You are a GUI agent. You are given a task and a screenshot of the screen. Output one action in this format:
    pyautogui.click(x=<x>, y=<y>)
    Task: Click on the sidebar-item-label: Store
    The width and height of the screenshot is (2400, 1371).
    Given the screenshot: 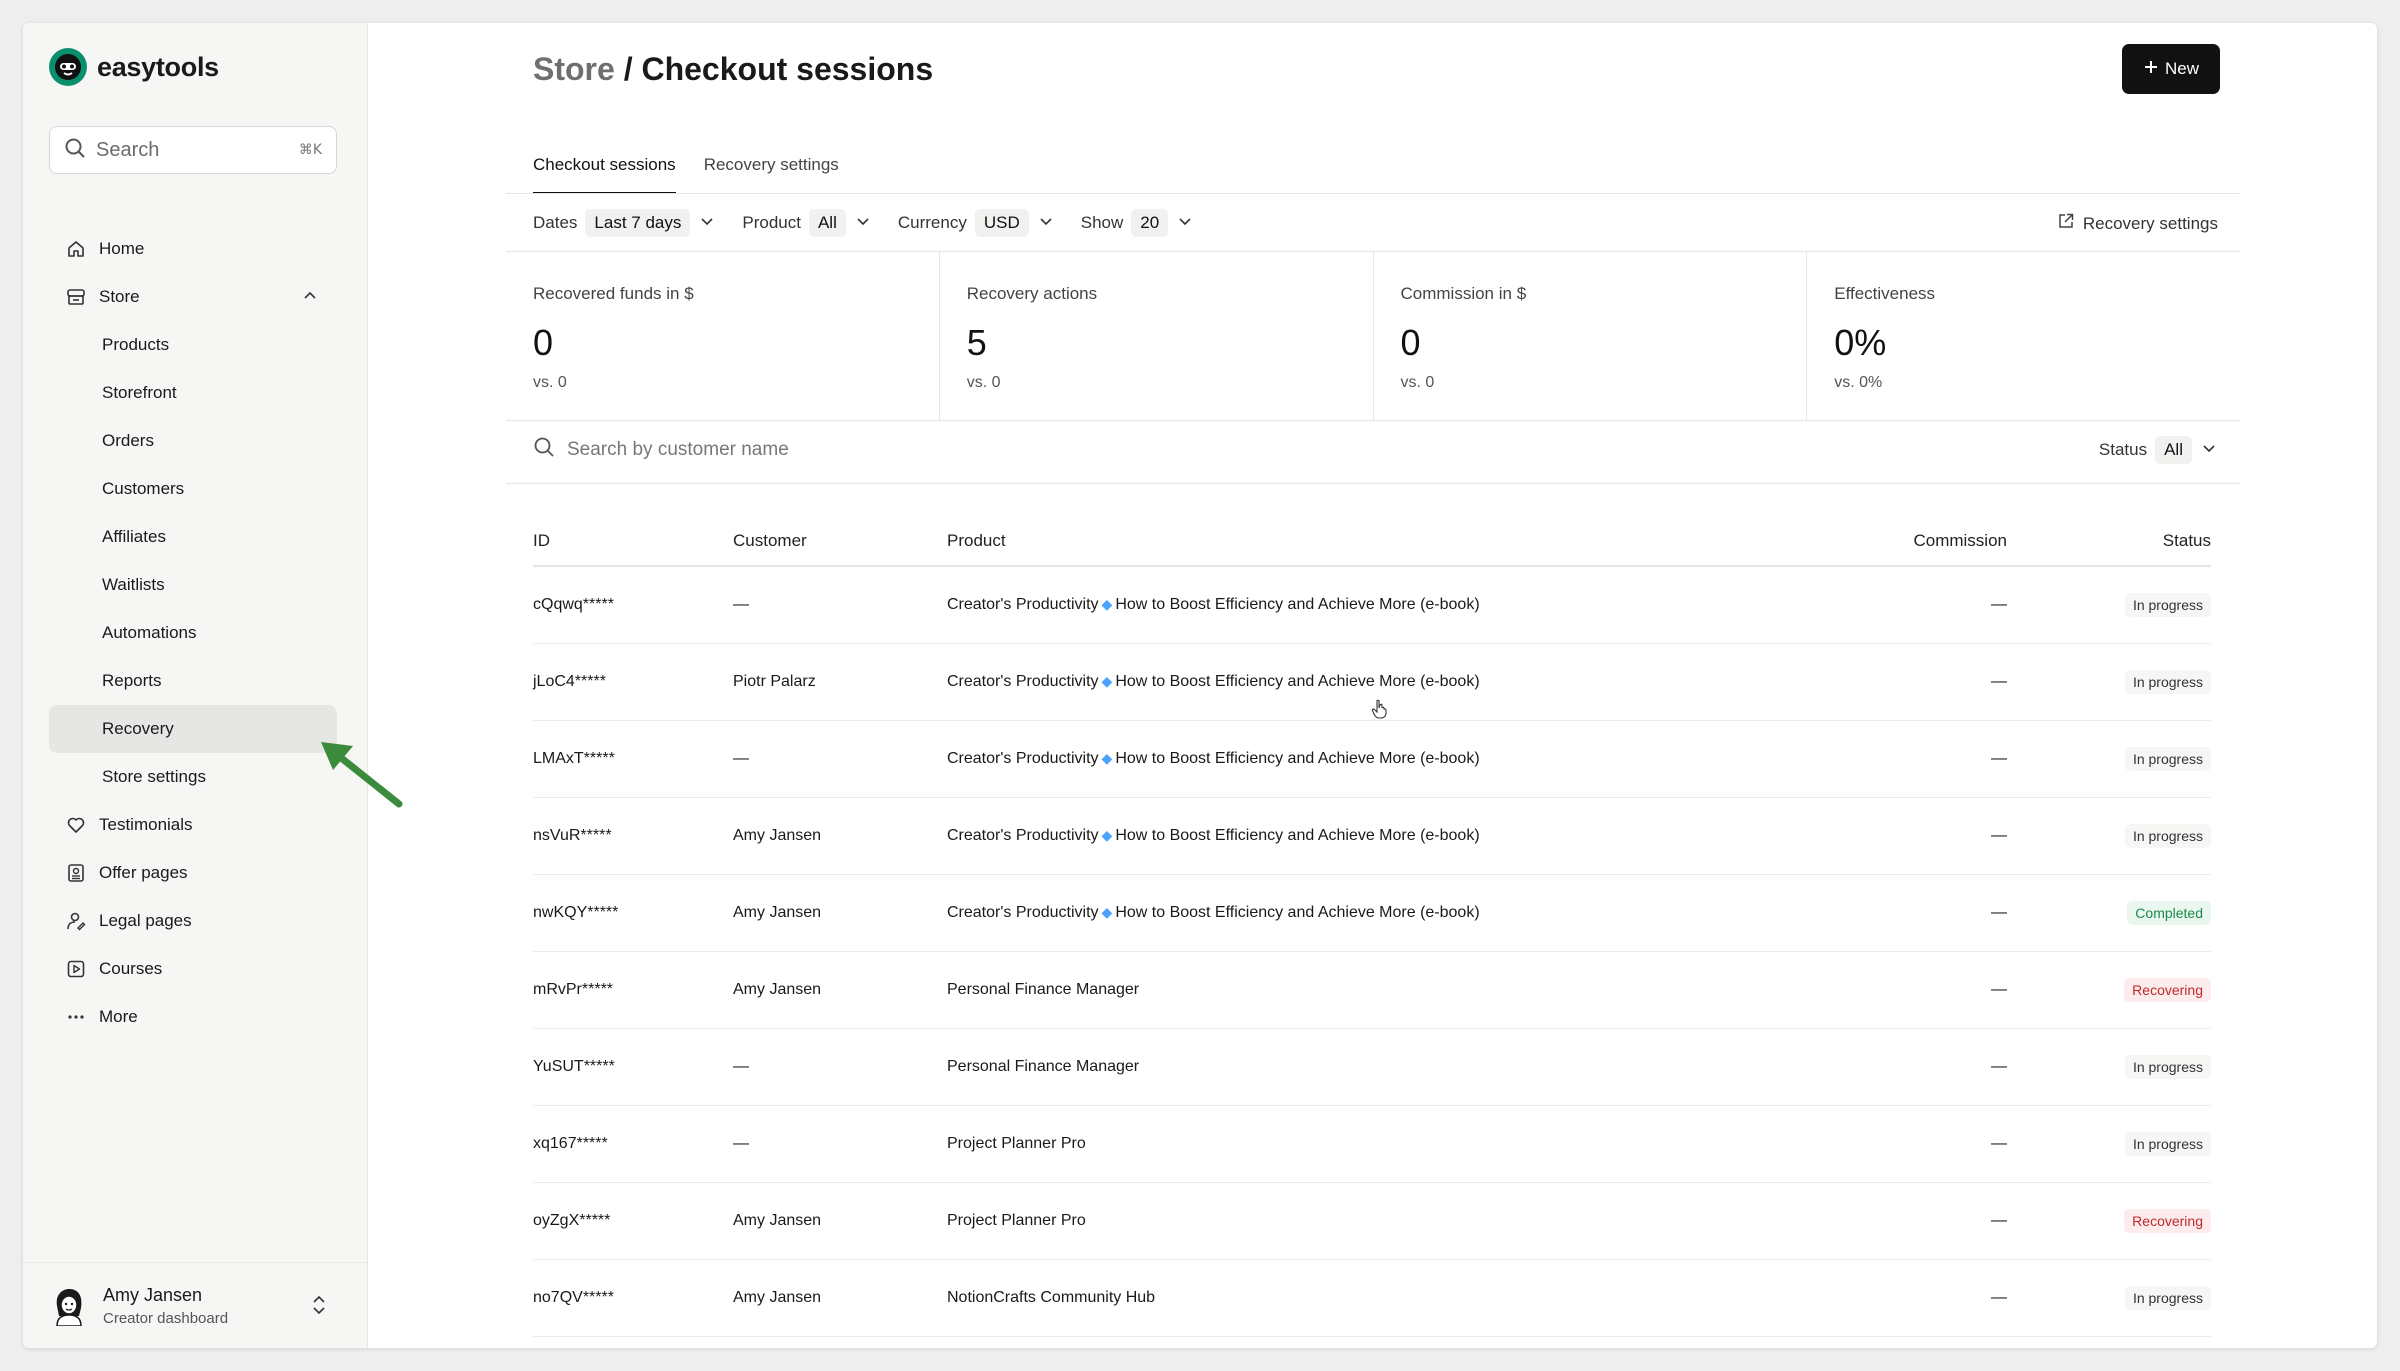 What is the action you would take?
    pyautogui.click(x=119, y=296)
    